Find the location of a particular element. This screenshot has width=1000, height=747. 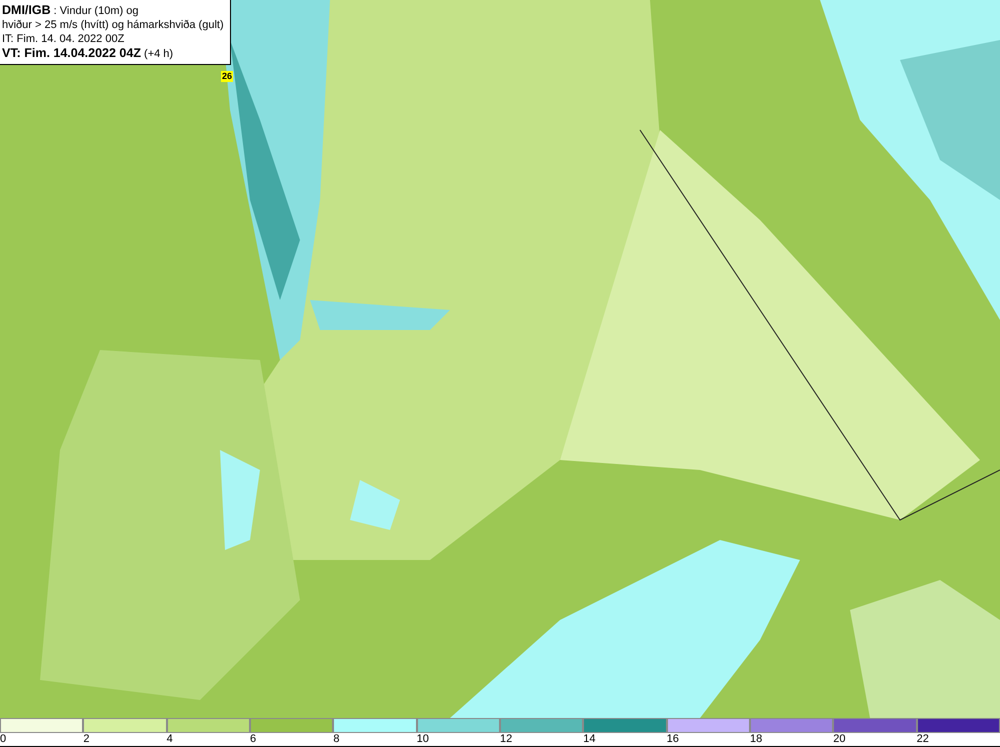

scale-label: 14 is located at coordinates (589, 739).